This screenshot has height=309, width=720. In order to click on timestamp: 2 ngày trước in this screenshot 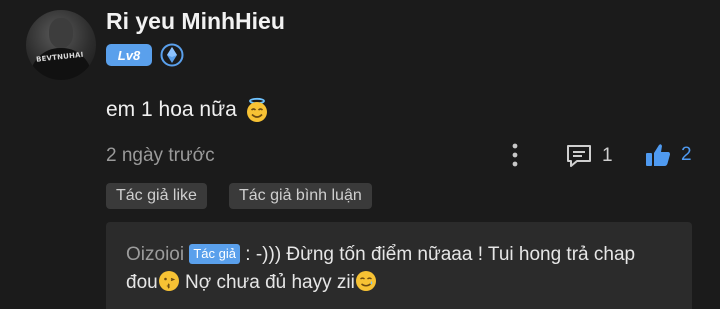, I will do `click(160, 155)`.